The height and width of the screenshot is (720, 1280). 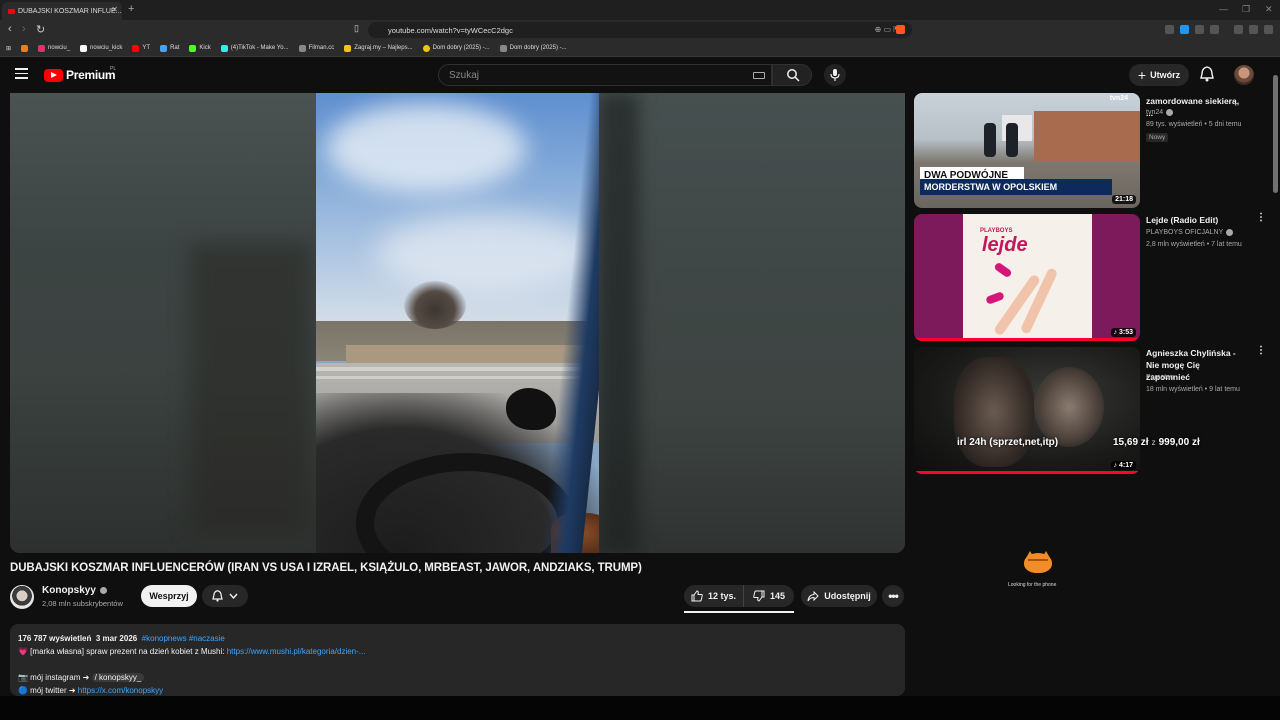 I want to click on bookmark-item: Filman.cc, so click(x=316, y=48).